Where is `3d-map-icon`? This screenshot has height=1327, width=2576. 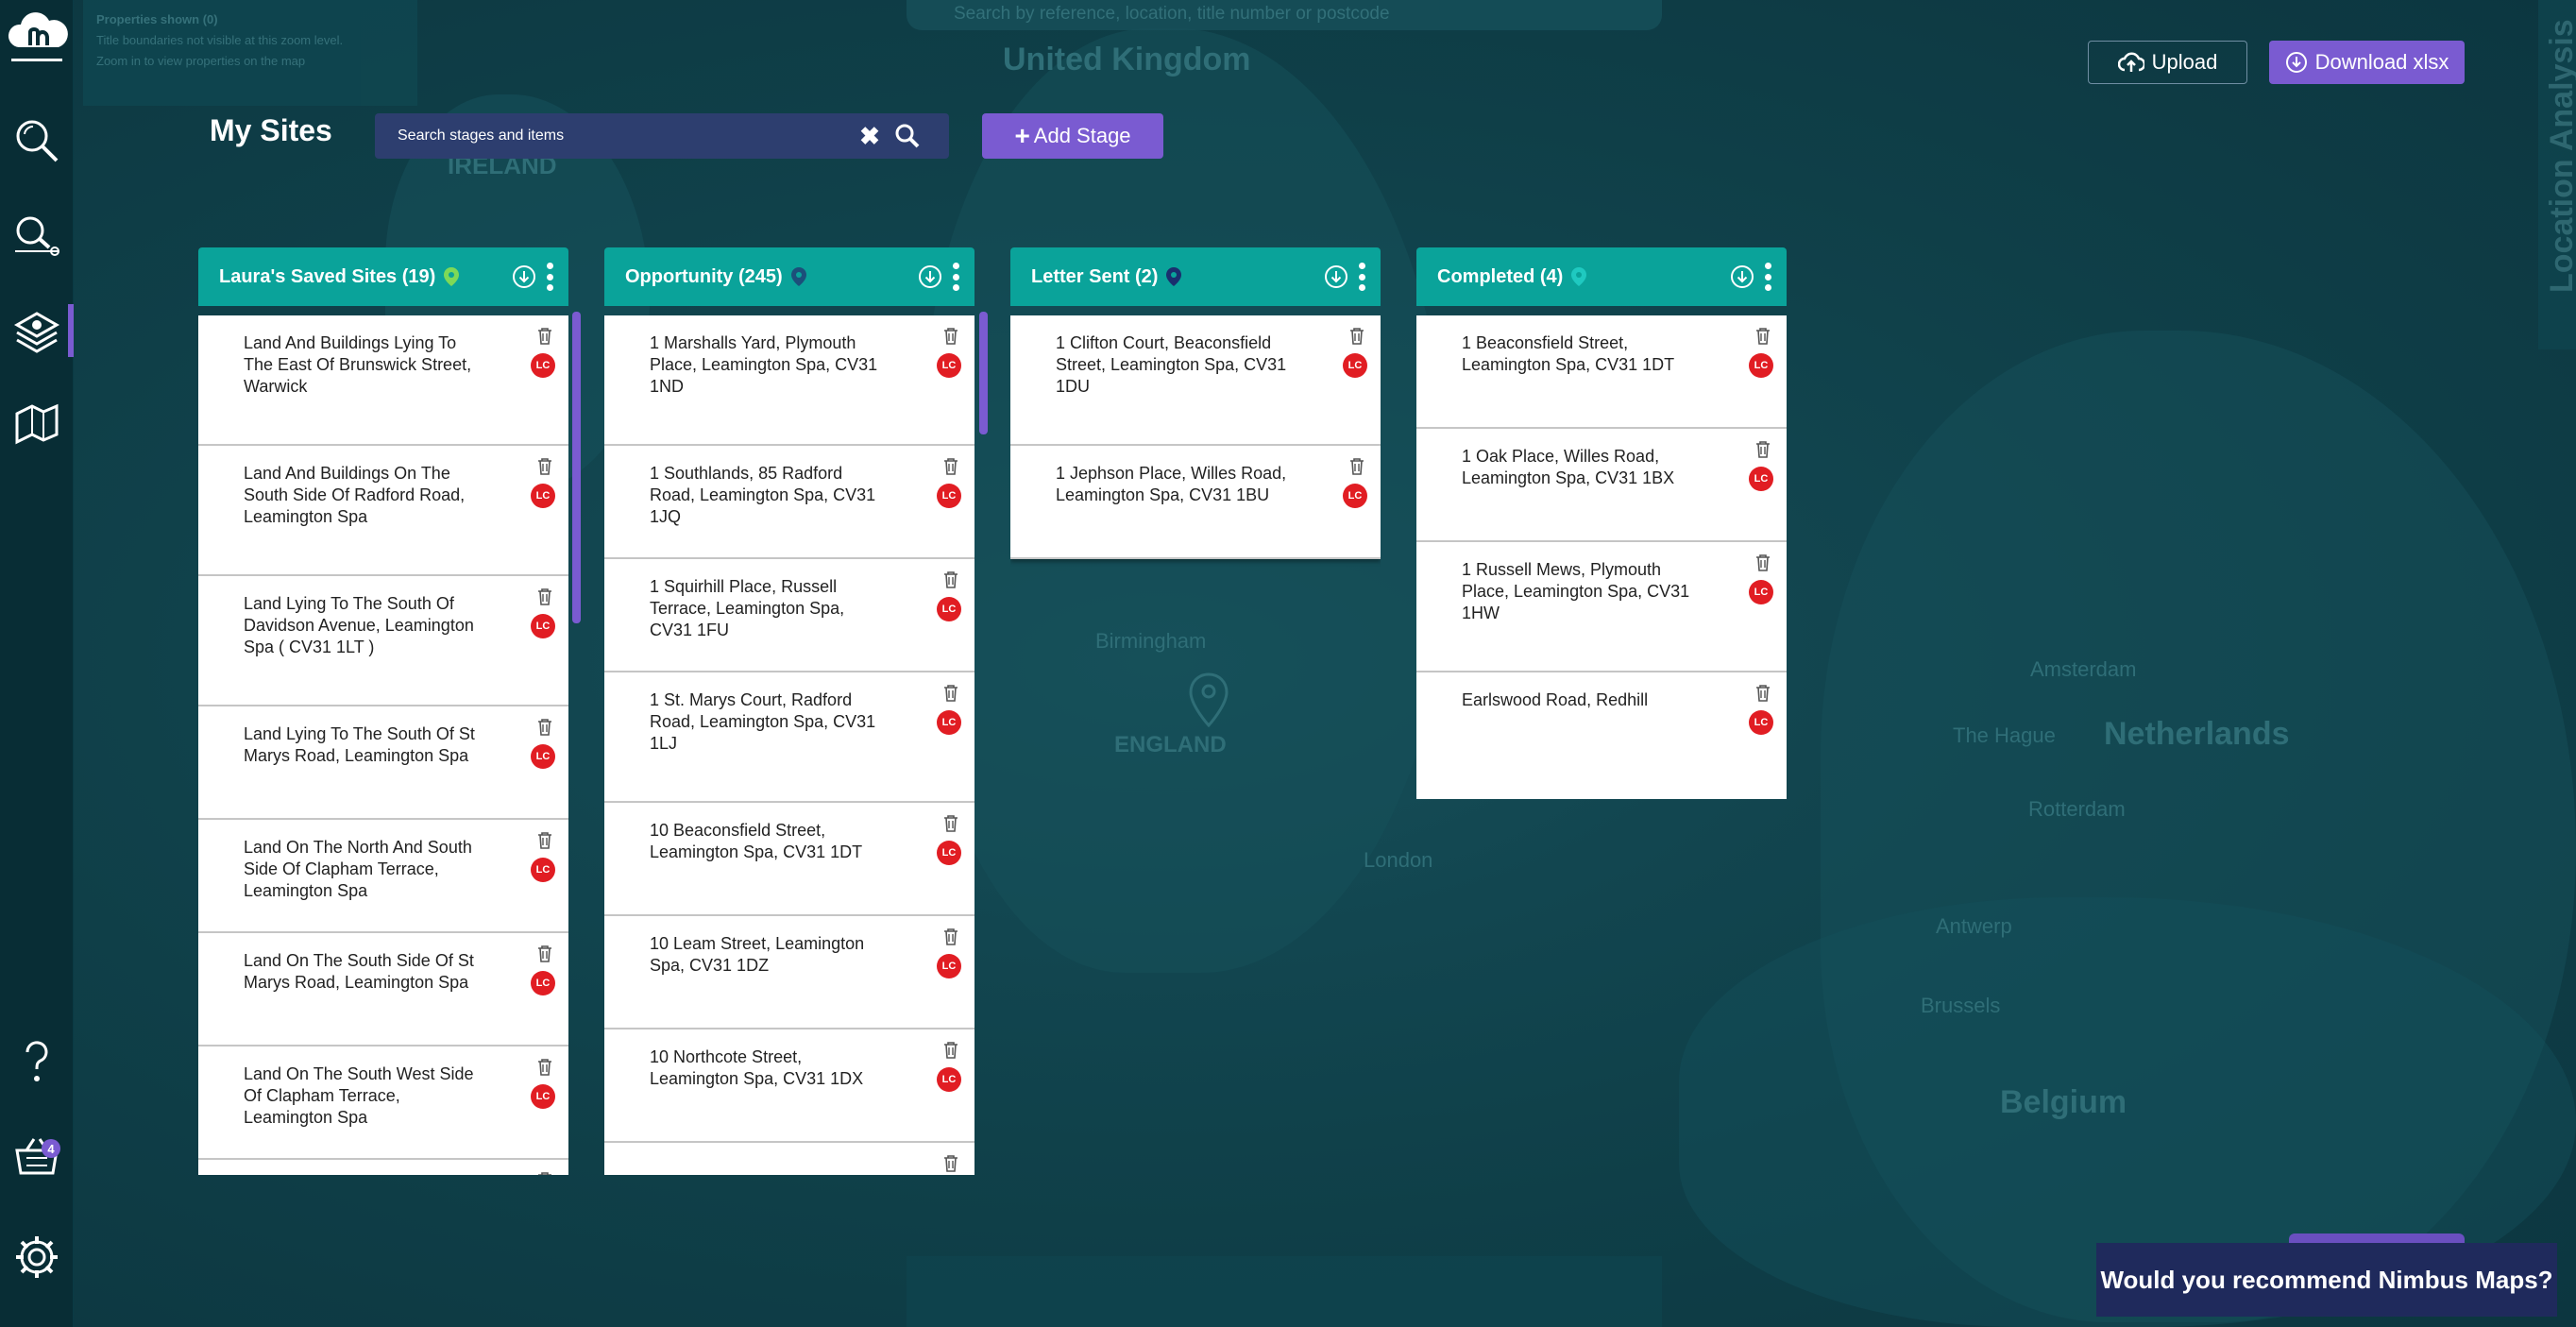
3d-map-icon is located at coordinates (37, 424).